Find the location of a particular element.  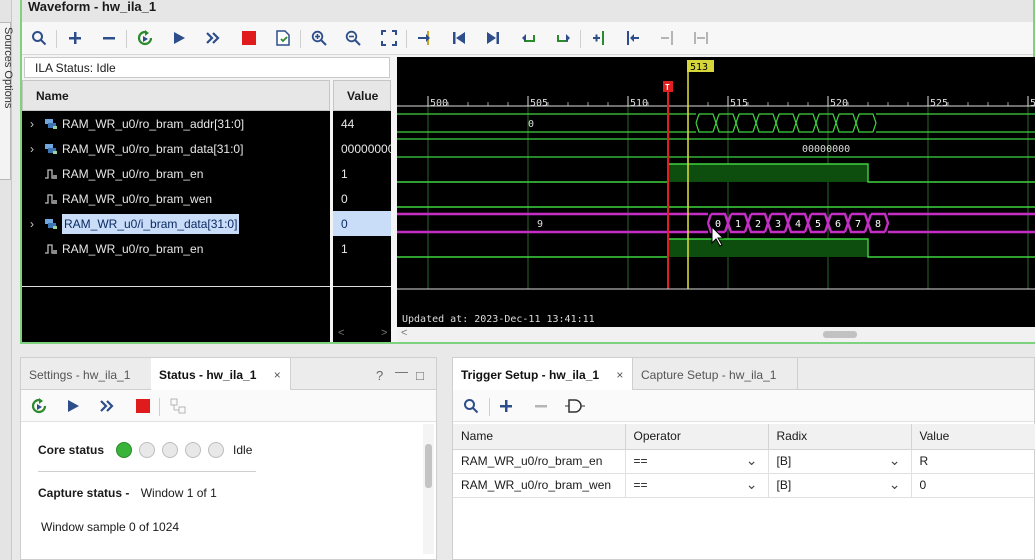

value-field: 0 is located at coordinates (973, 485).